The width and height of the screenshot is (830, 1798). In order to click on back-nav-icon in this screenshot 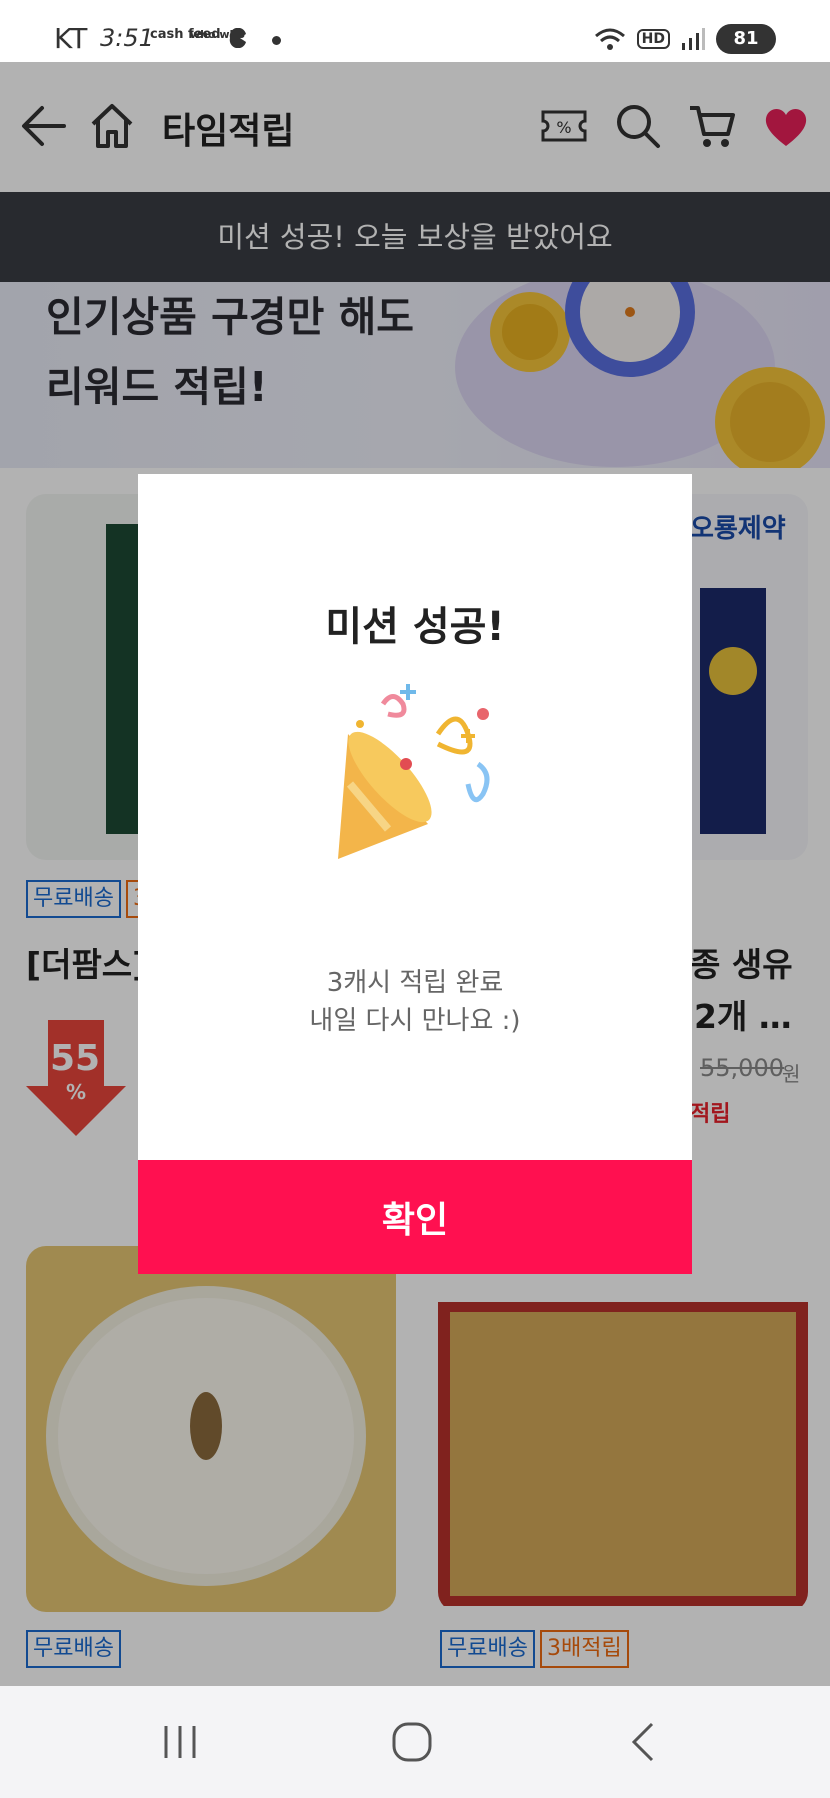, I will do `click(644, 1742)`.